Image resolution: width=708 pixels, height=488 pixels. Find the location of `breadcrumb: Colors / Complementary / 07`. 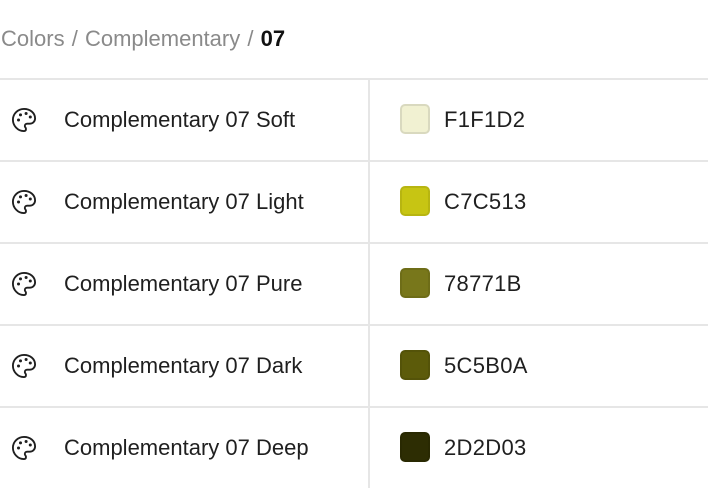

breadcrumb: Colors / Complementary / 07 is located at coordinates (143, 39).